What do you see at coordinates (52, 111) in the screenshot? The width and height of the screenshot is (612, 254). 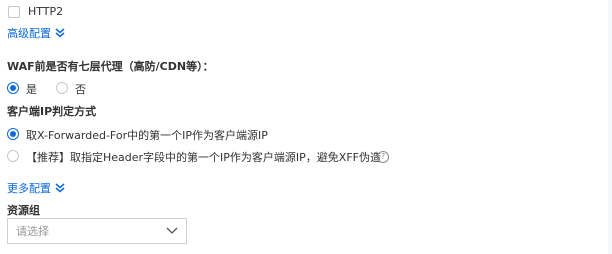 I see `client-ip-label: 客户端IP判定方式` at bounding box center [52, 111].